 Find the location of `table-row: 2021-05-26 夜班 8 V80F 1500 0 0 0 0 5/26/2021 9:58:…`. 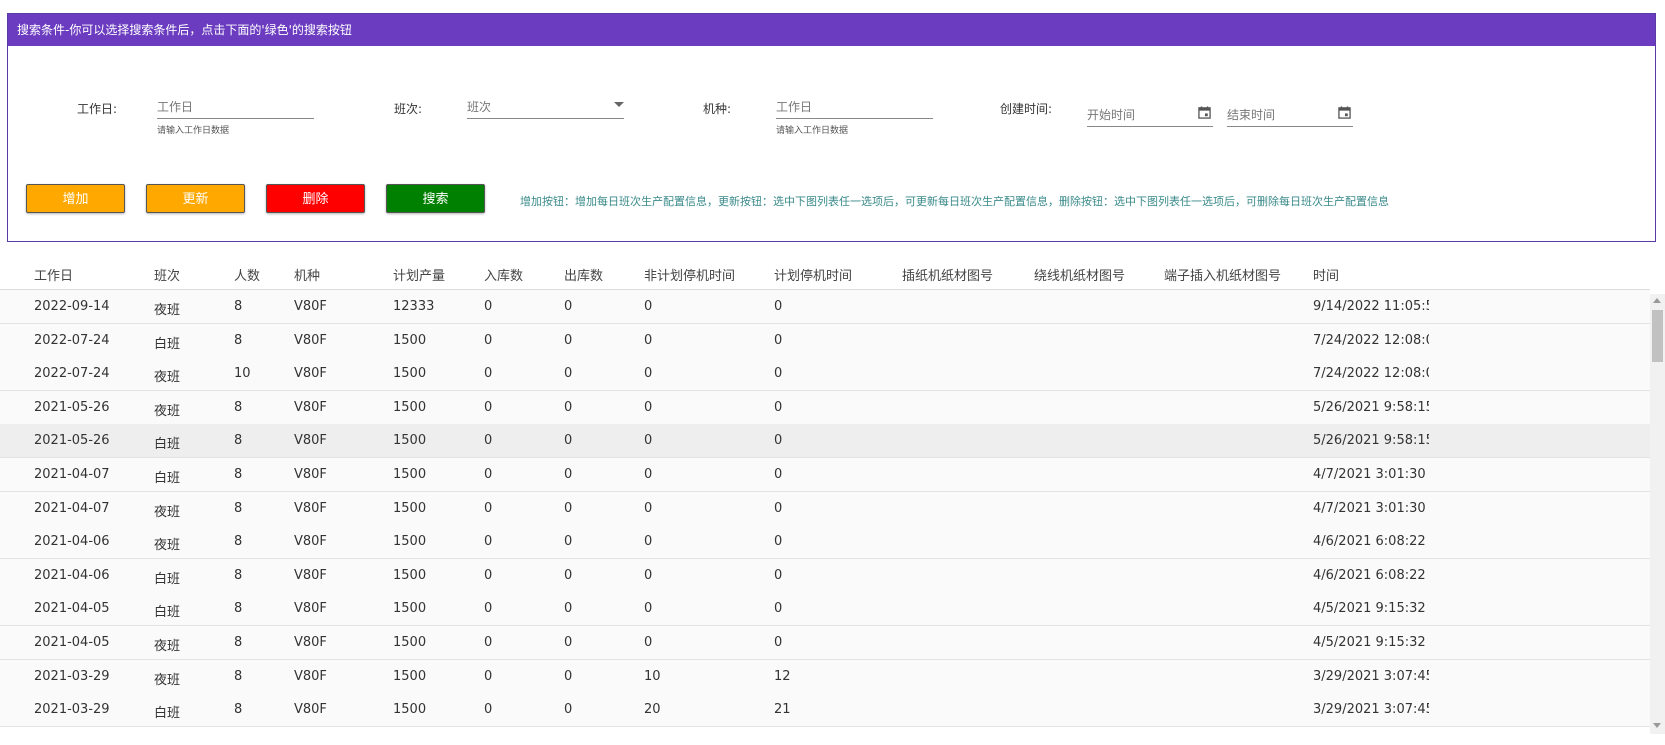

table-row: 2021-05-26 夜班 8 V80F 1500 0 0 0 0 5/26/2021 9:58:… is located at coordinates (825, 407).